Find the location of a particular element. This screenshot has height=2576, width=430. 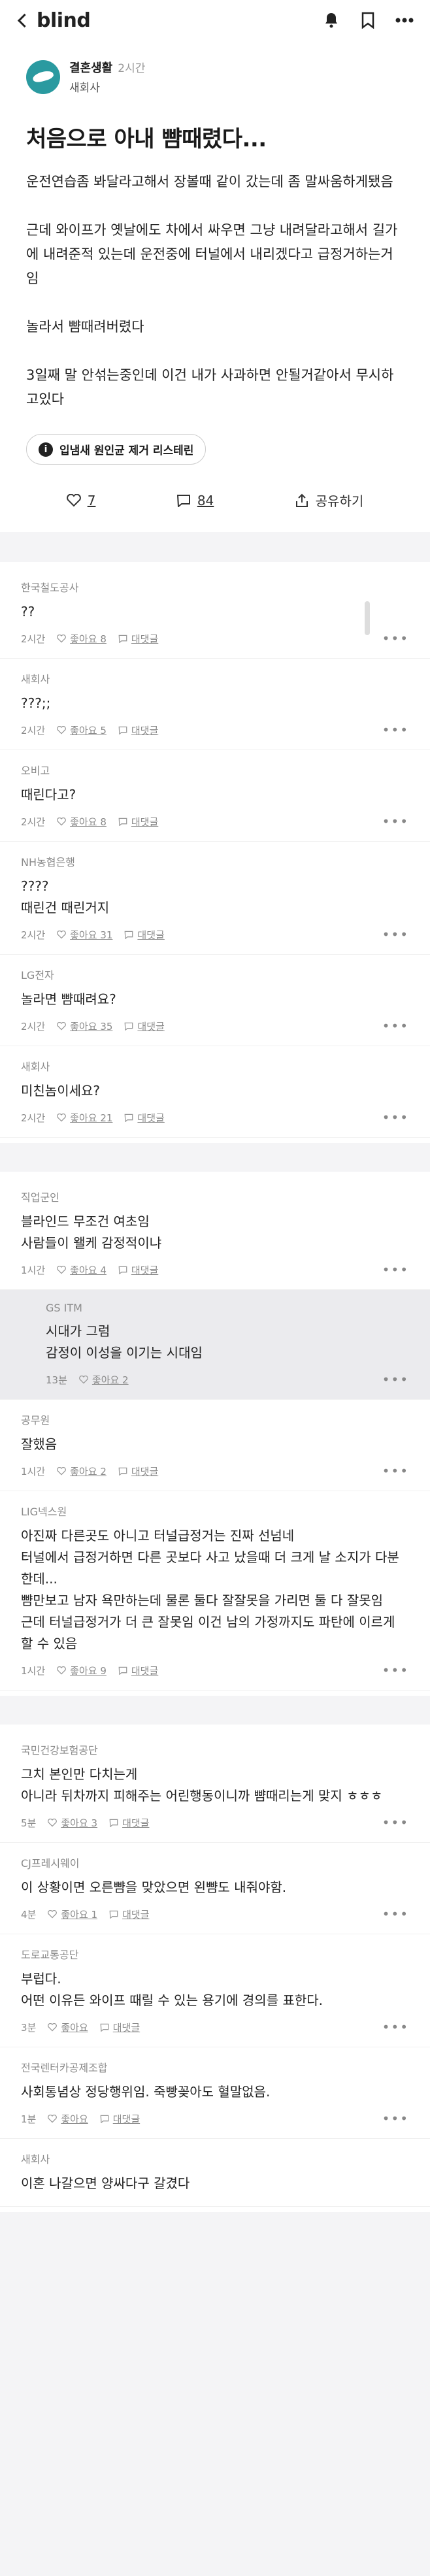

comment: 공무원 잘했음 1시간 좋아요 2 대댓글 ••• is located at coordinates (215, 1445).